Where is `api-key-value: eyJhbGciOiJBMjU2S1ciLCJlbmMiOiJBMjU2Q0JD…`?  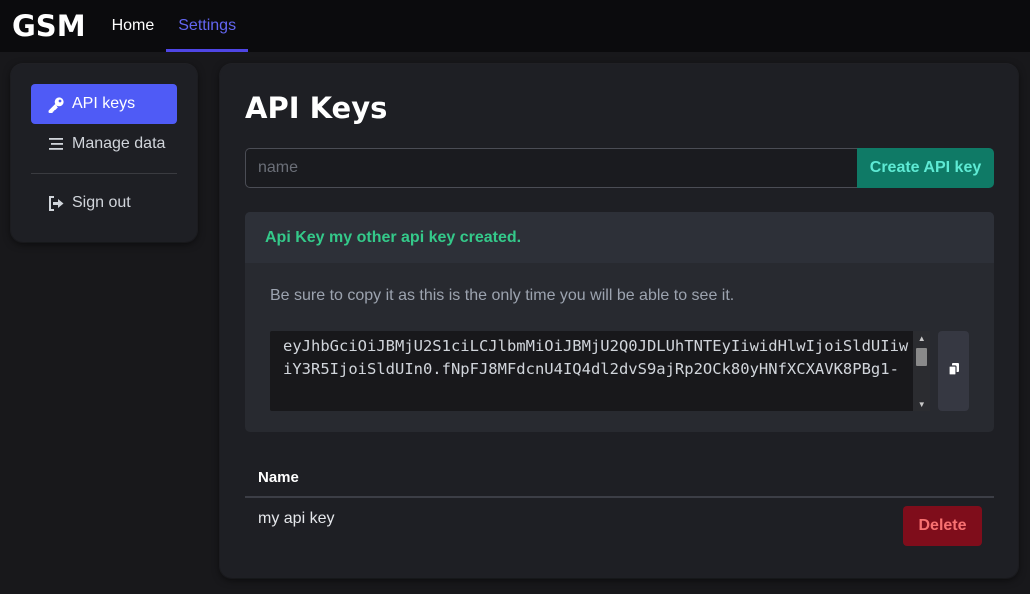
api-key-value: eyJhbGciOiJBMjU2S1ciLCJlbmMiOiJBMjU2Q0JD… is located at coordinates (596, 357).